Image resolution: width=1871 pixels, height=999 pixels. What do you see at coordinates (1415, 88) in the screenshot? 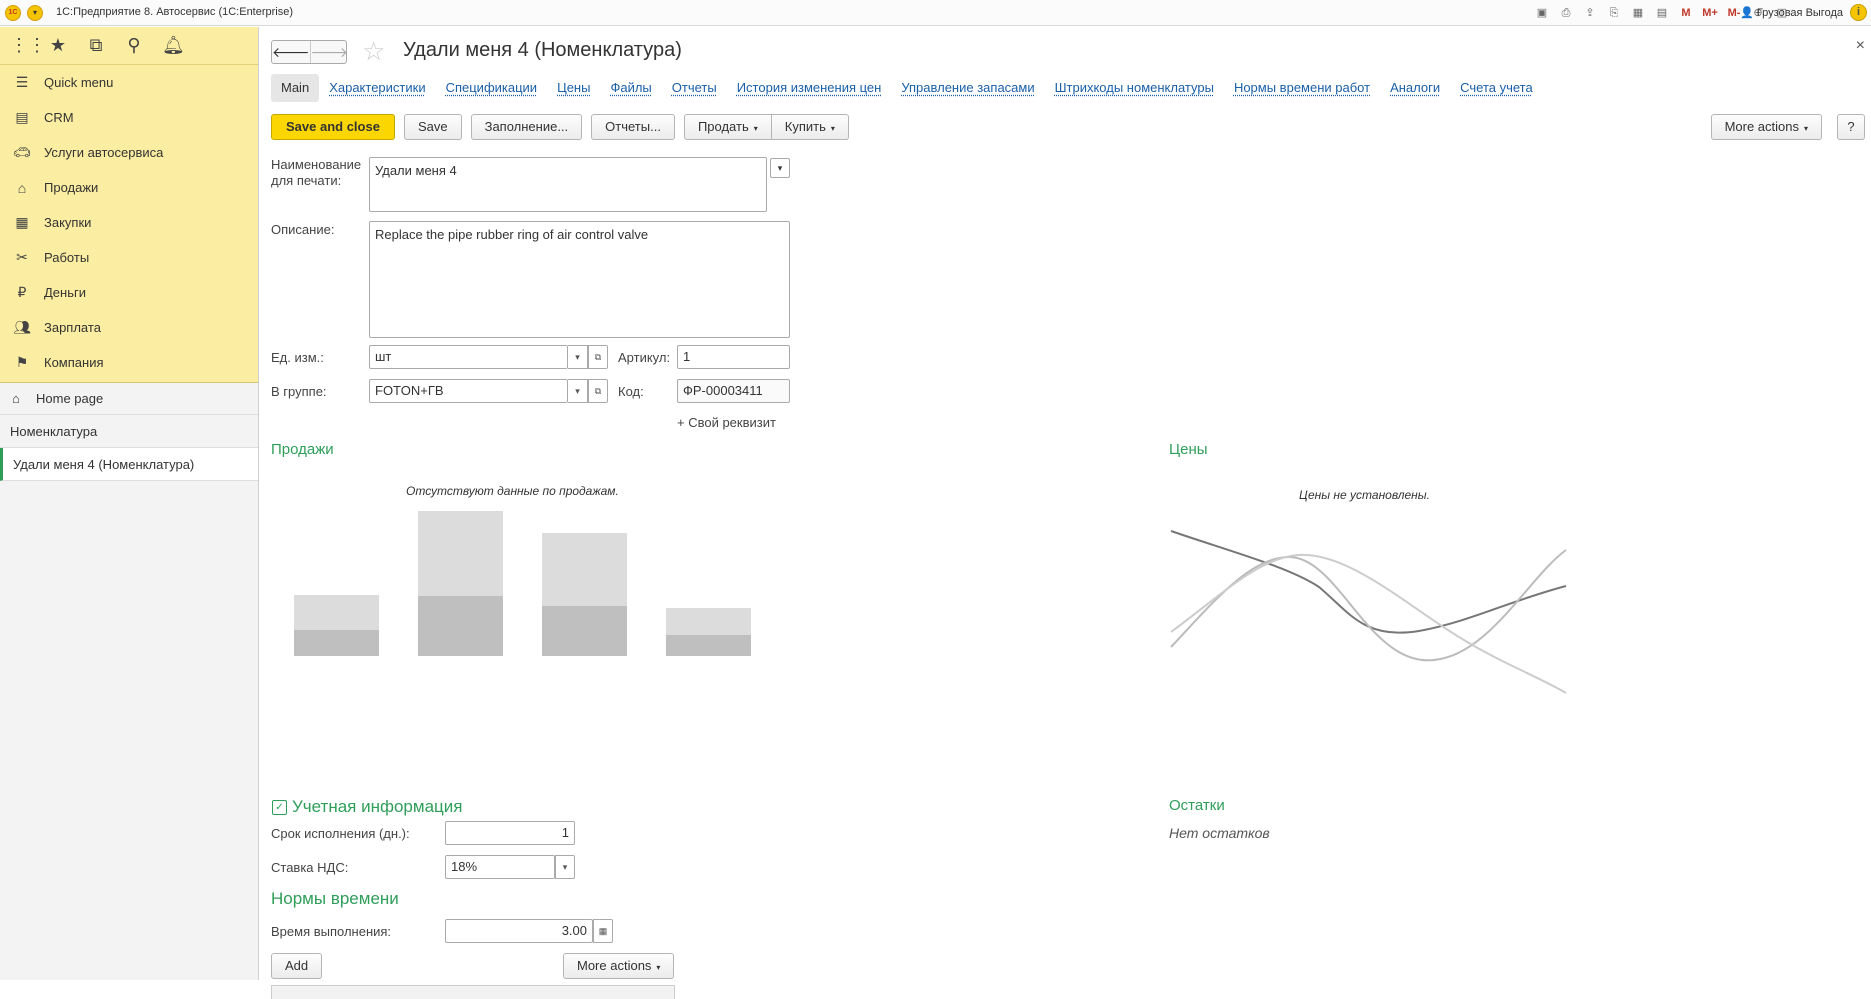
I see `tab-analogs: Аналоги` at bounding box center [1415, 88].